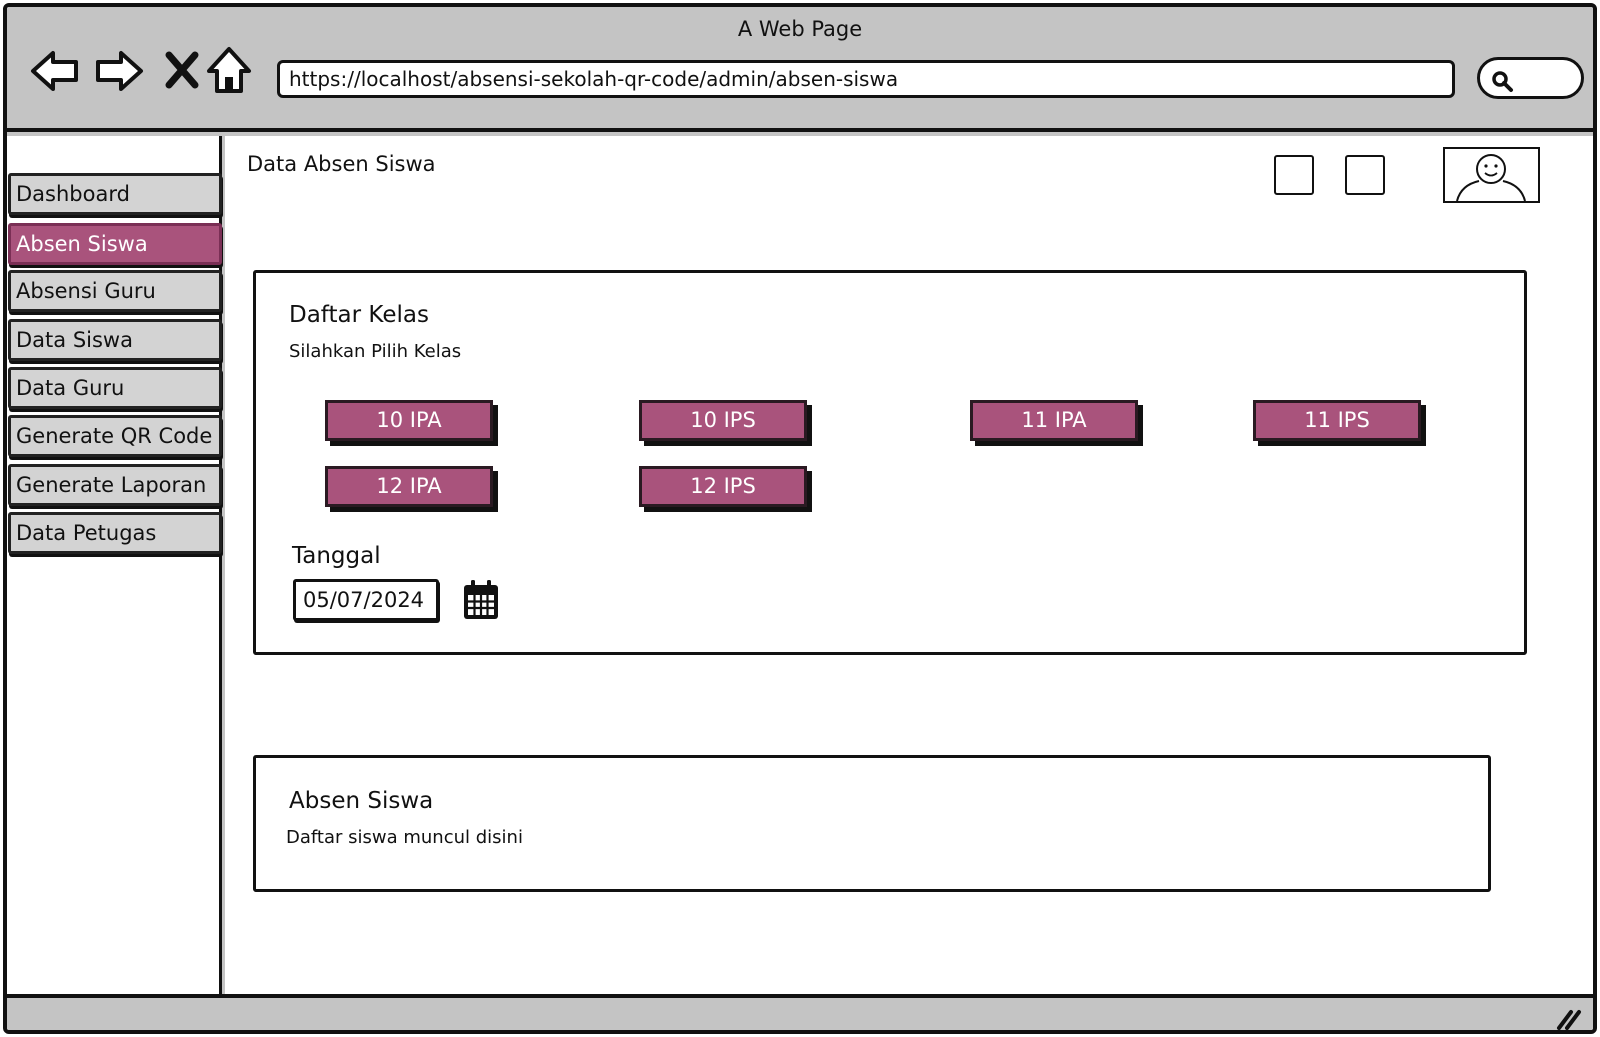 The width and height of the screenshot is (1600, 1037). What do you see at coordinates (1569, 1019) in the screenshot?
I see `resize-grip-icon` at bounding box center [1569, 1019].